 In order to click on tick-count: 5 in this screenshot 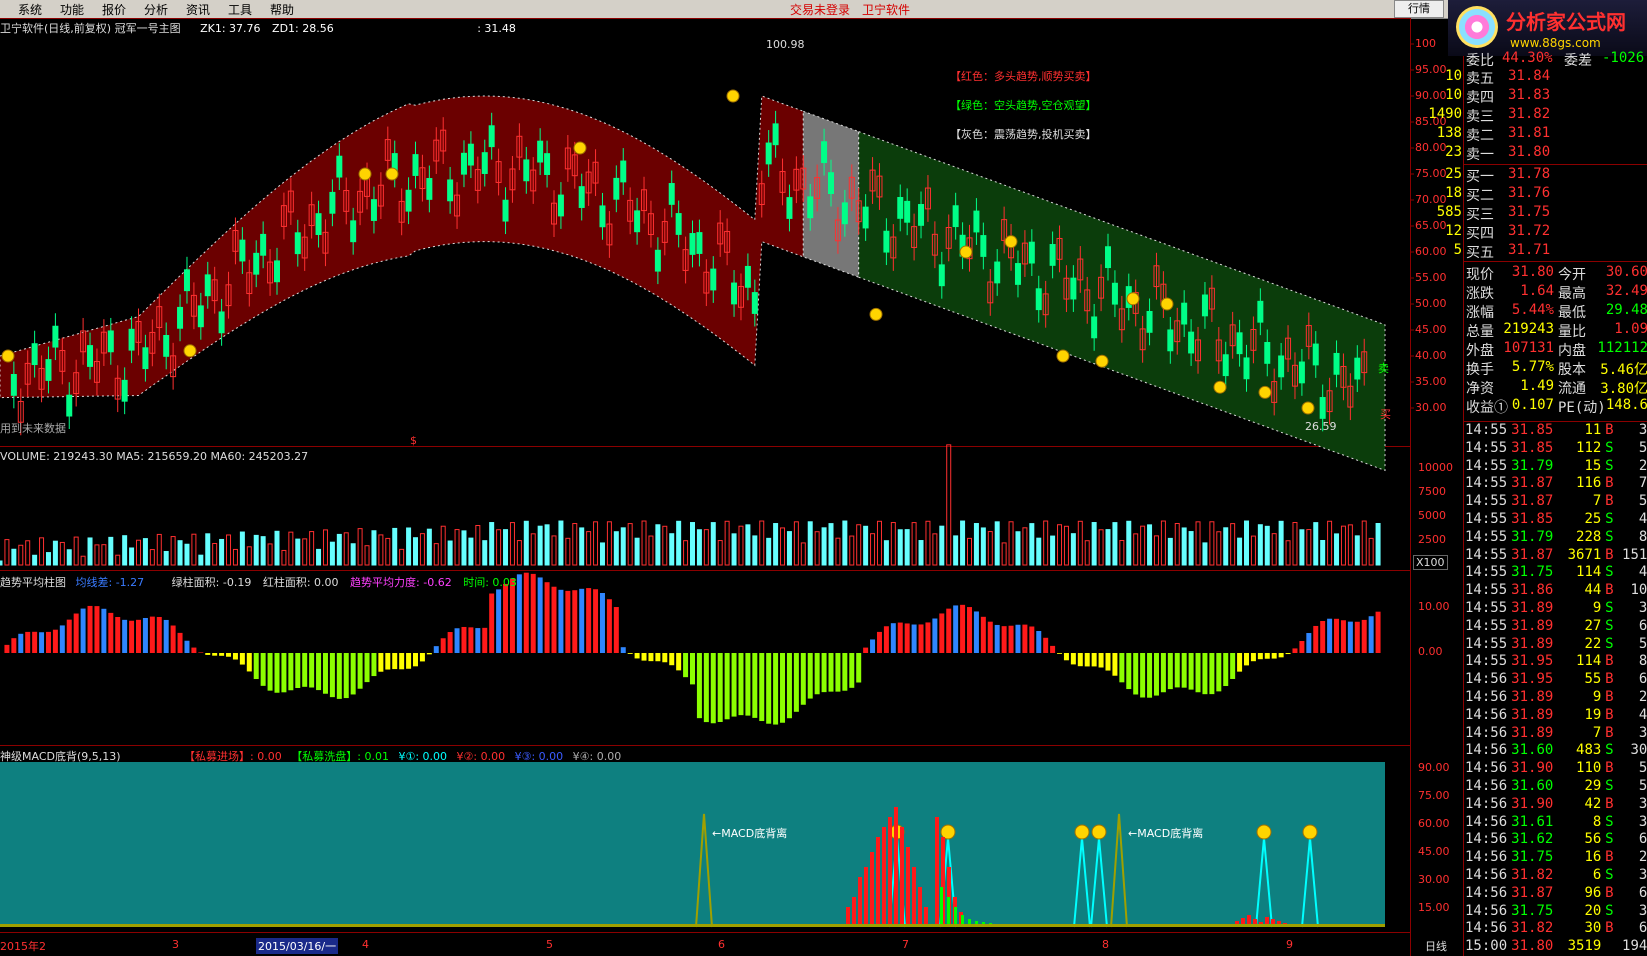, I will do `click(1642, 786)`.